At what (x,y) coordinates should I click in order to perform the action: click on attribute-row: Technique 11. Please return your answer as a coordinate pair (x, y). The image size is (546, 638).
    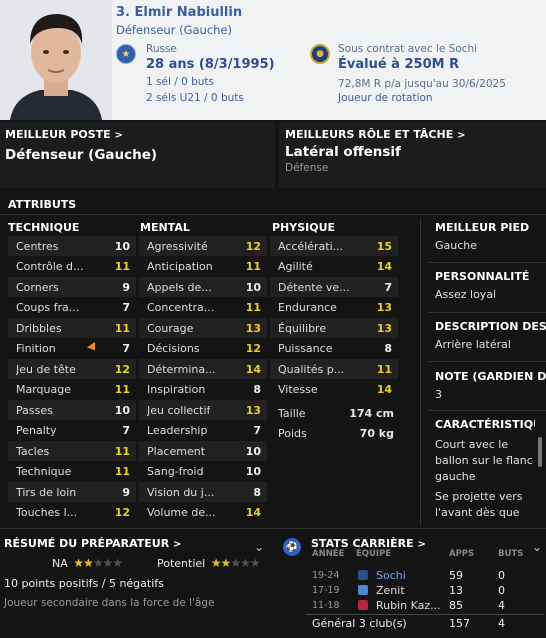
    Looking at the image, I should click on (72, 472).